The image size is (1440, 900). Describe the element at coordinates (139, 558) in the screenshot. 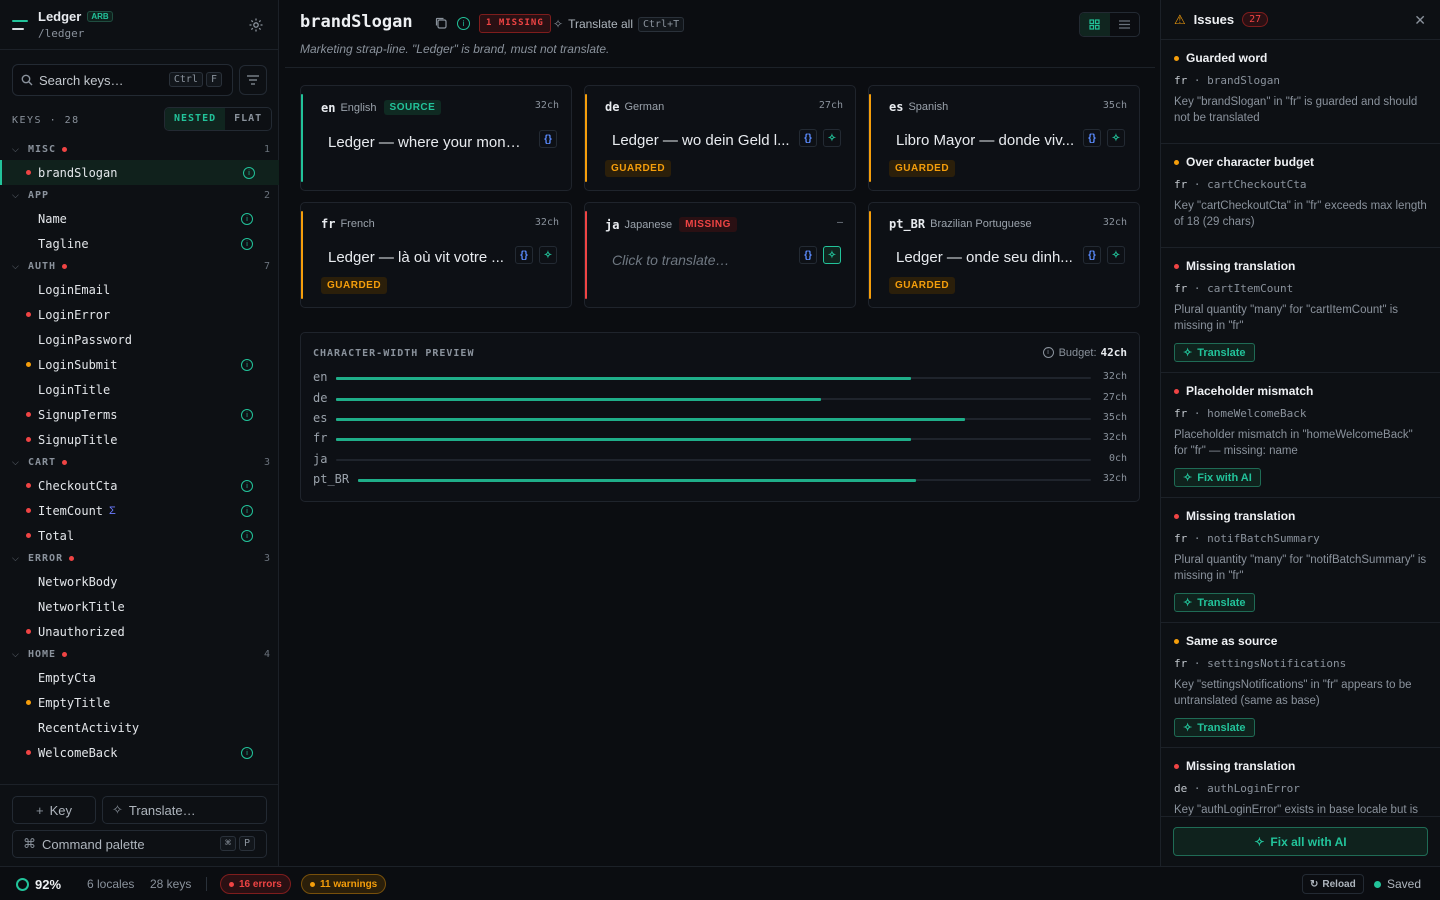

I see `tree-group: ⌵ ERROR 3` at that location.